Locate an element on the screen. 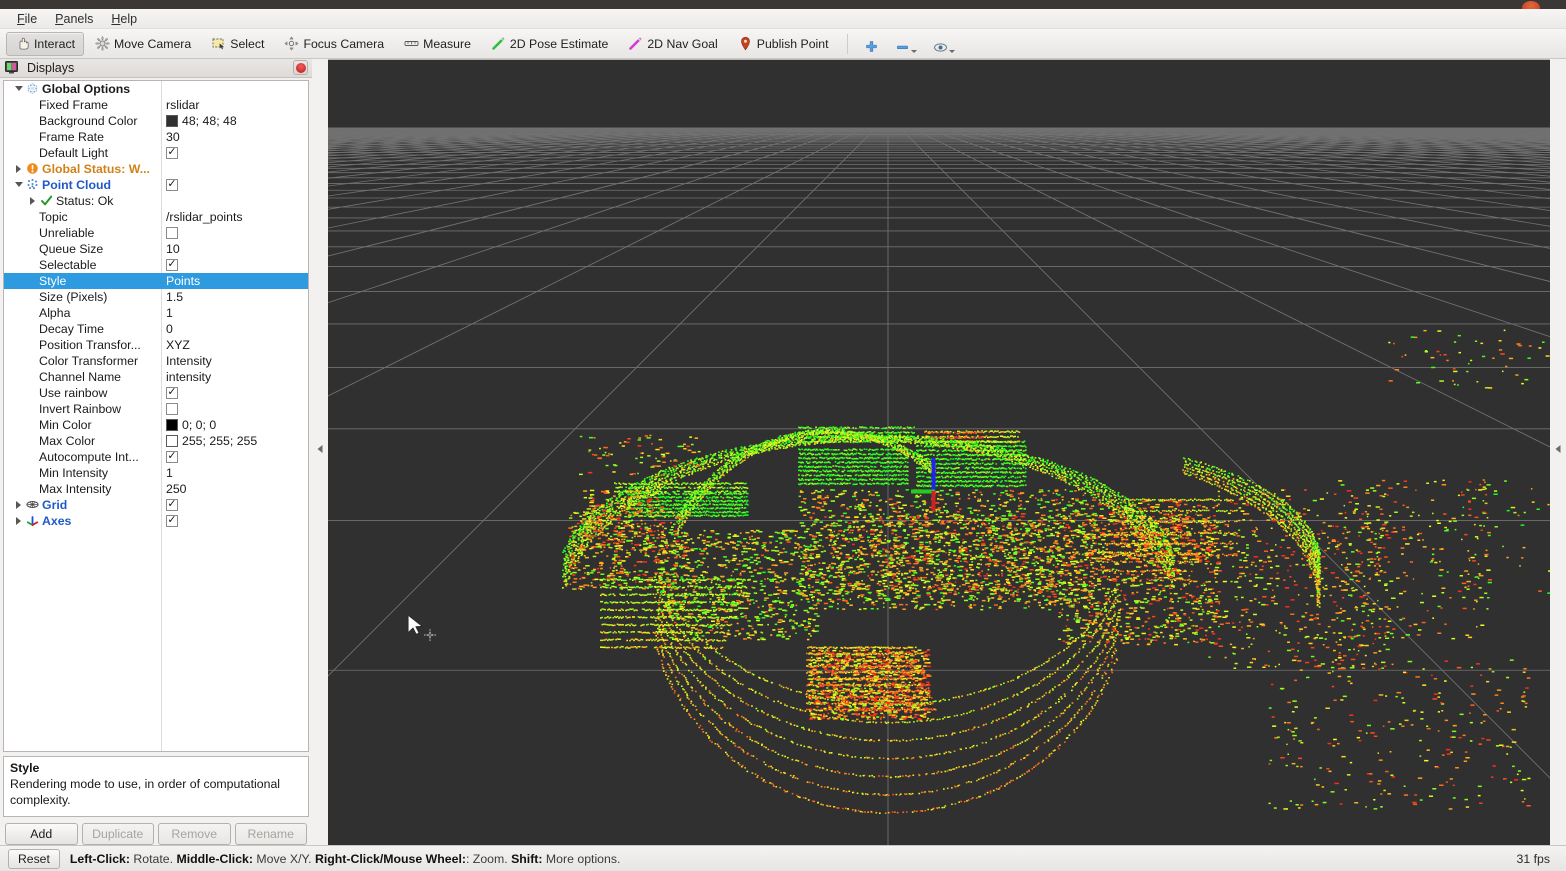 The width and height of the screenshot is (1566, 871). tree-row-value: 30 is located at coordinates (234, 137).